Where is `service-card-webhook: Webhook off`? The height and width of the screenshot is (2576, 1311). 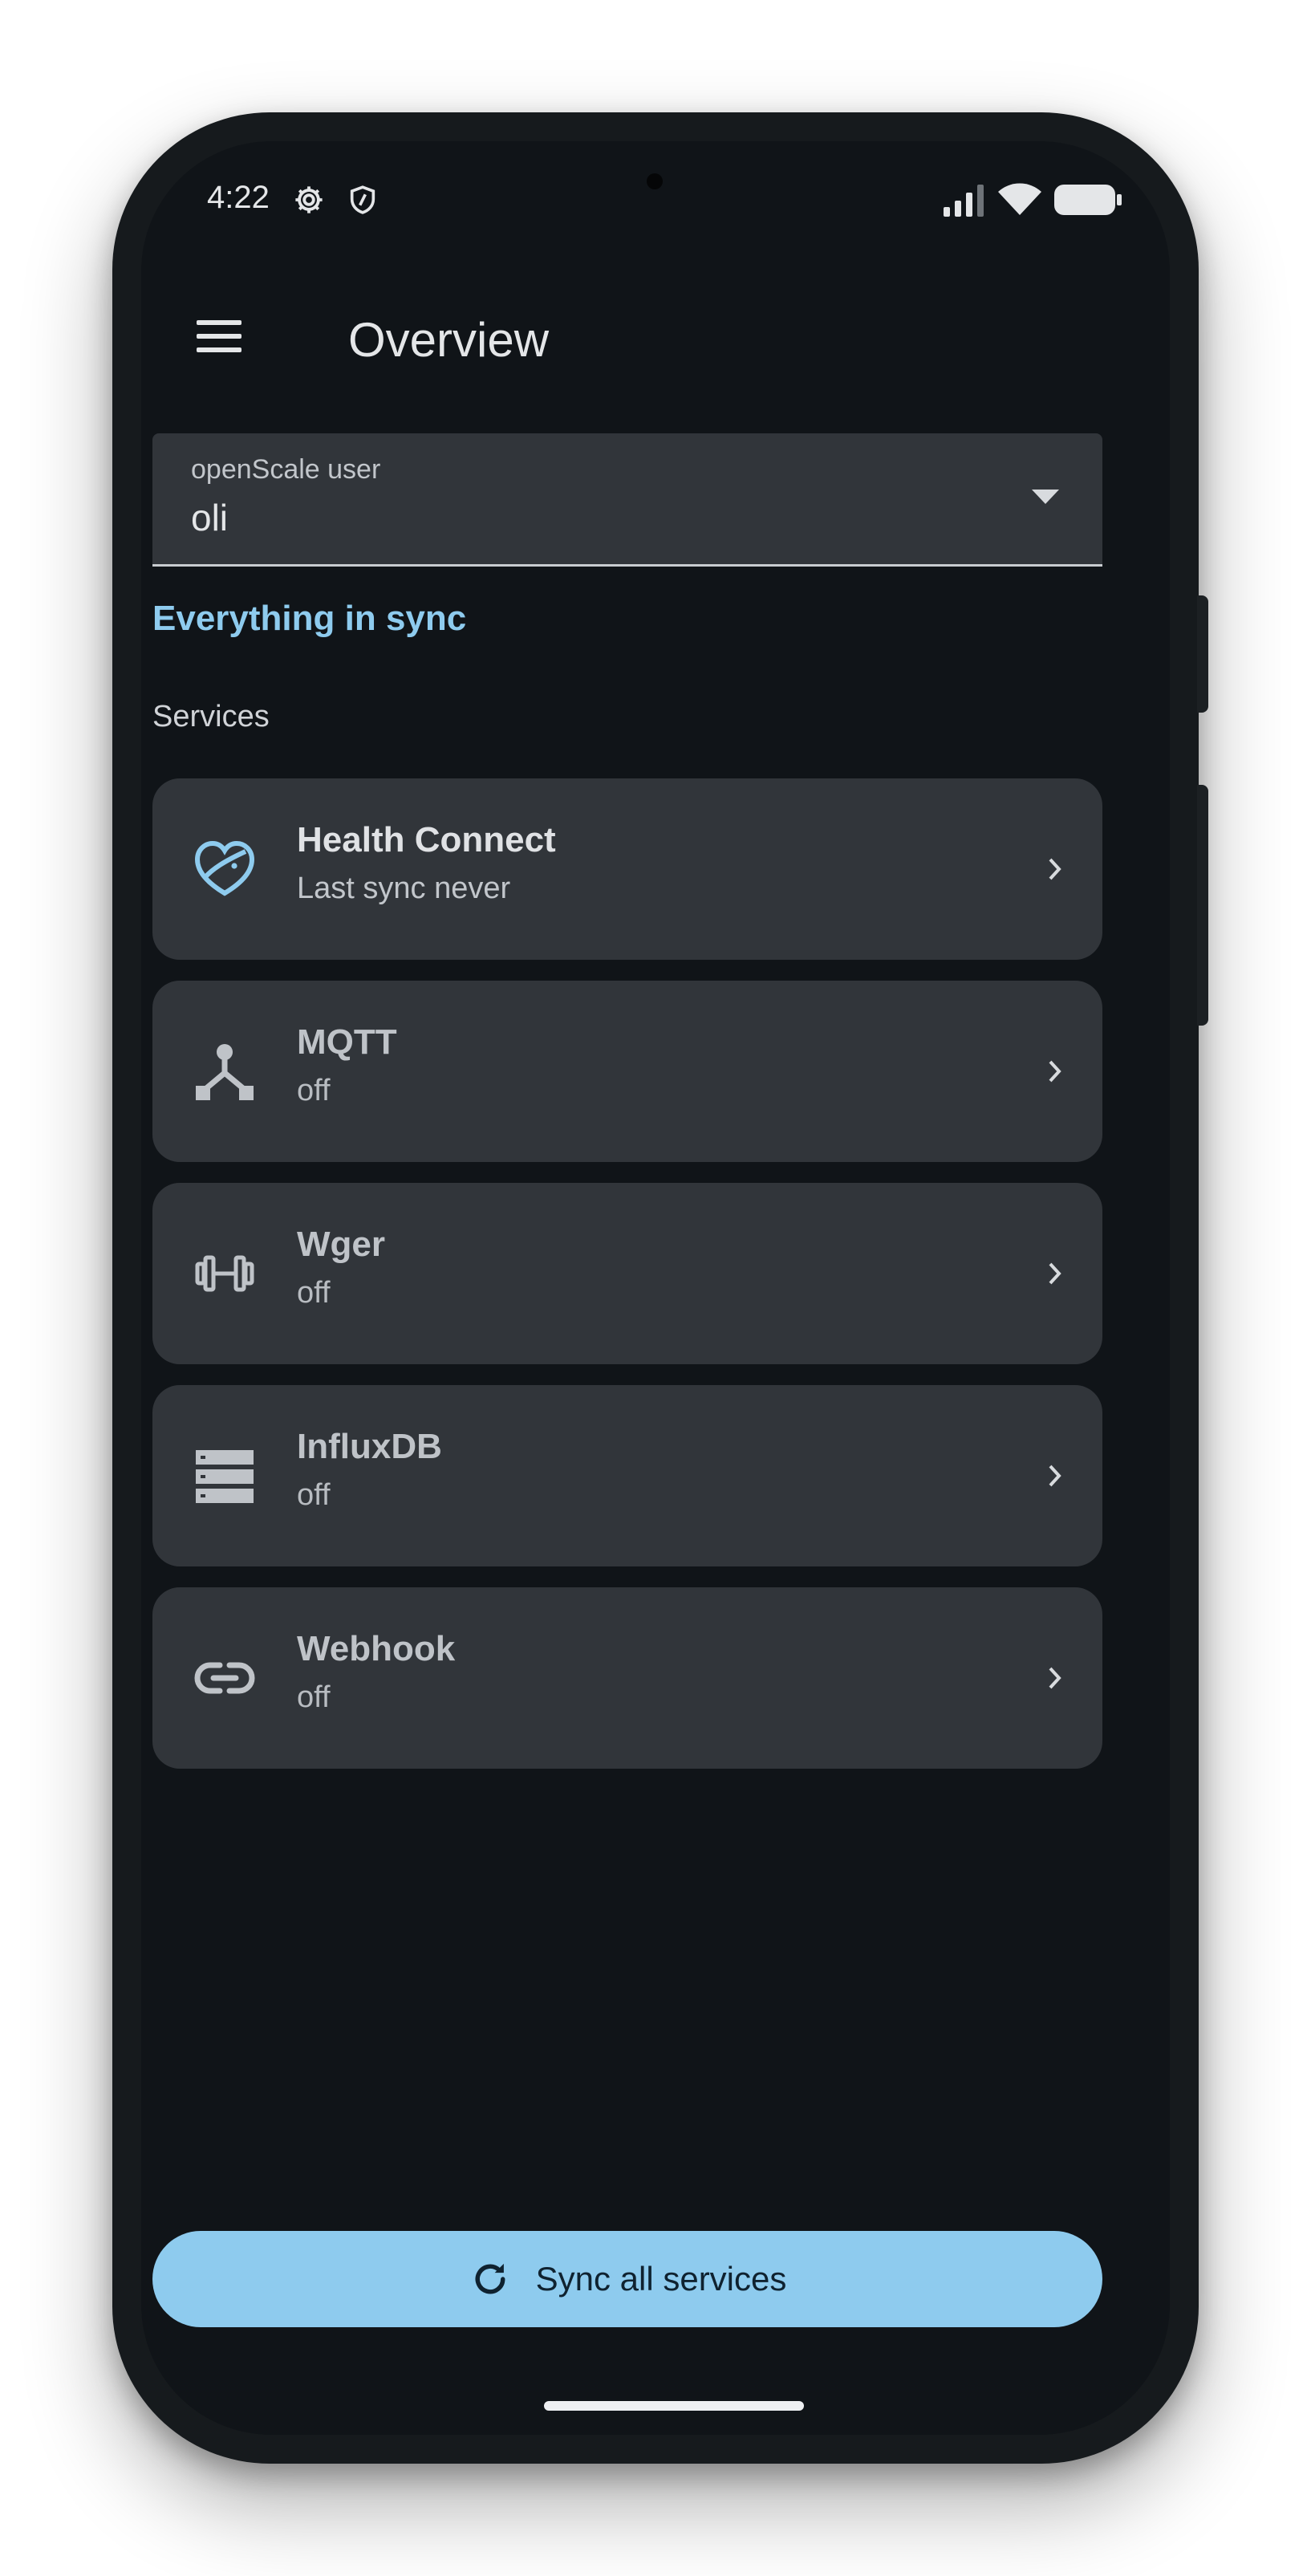 service-card-webhook: Webhook off is located at coordinates (627, 1678).